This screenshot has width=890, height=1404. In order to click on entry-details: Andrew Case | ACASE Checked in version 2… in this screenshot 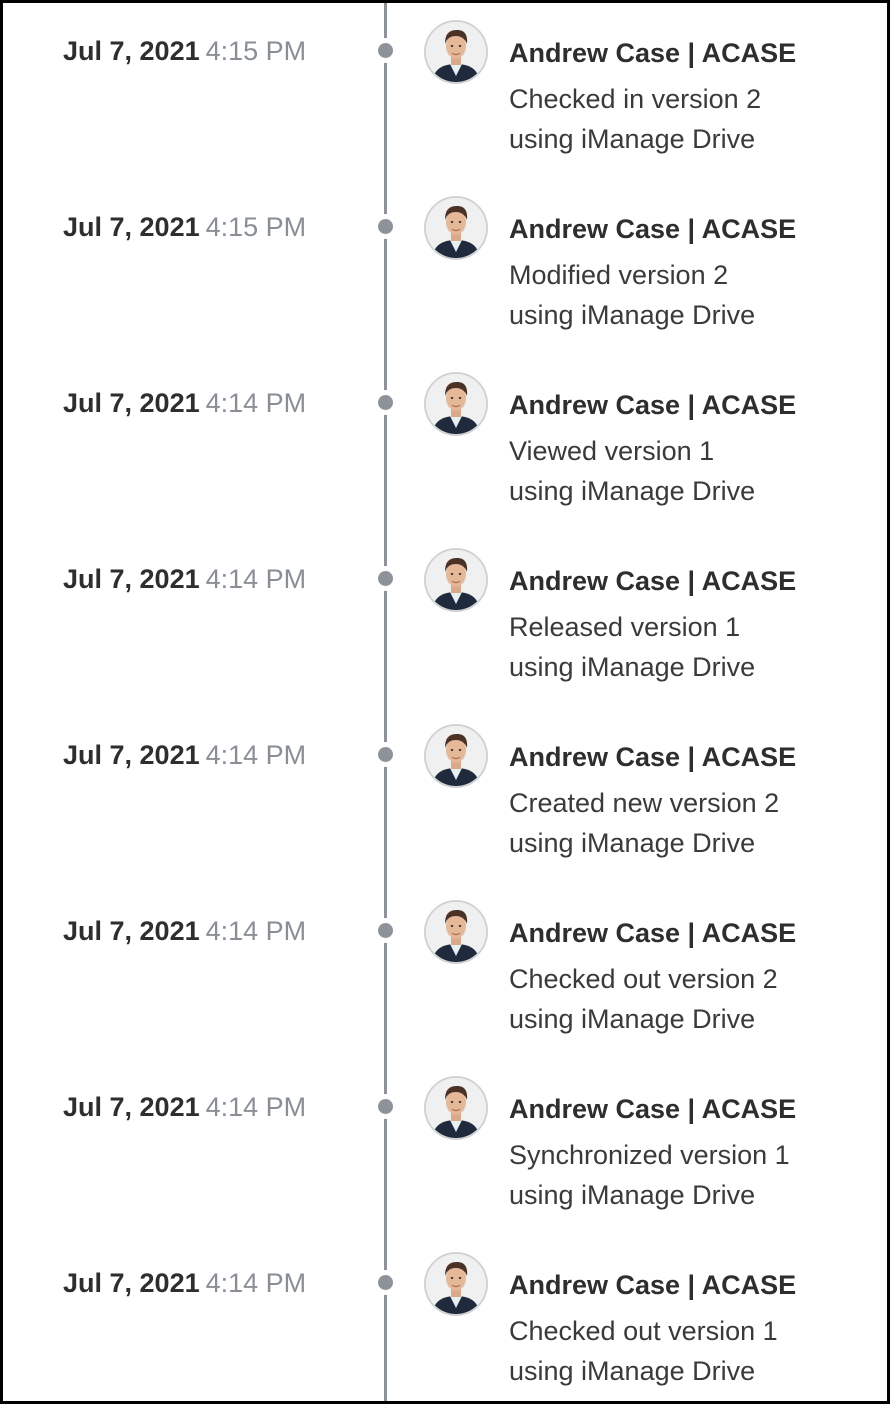, I will do `click(694, 96)`.